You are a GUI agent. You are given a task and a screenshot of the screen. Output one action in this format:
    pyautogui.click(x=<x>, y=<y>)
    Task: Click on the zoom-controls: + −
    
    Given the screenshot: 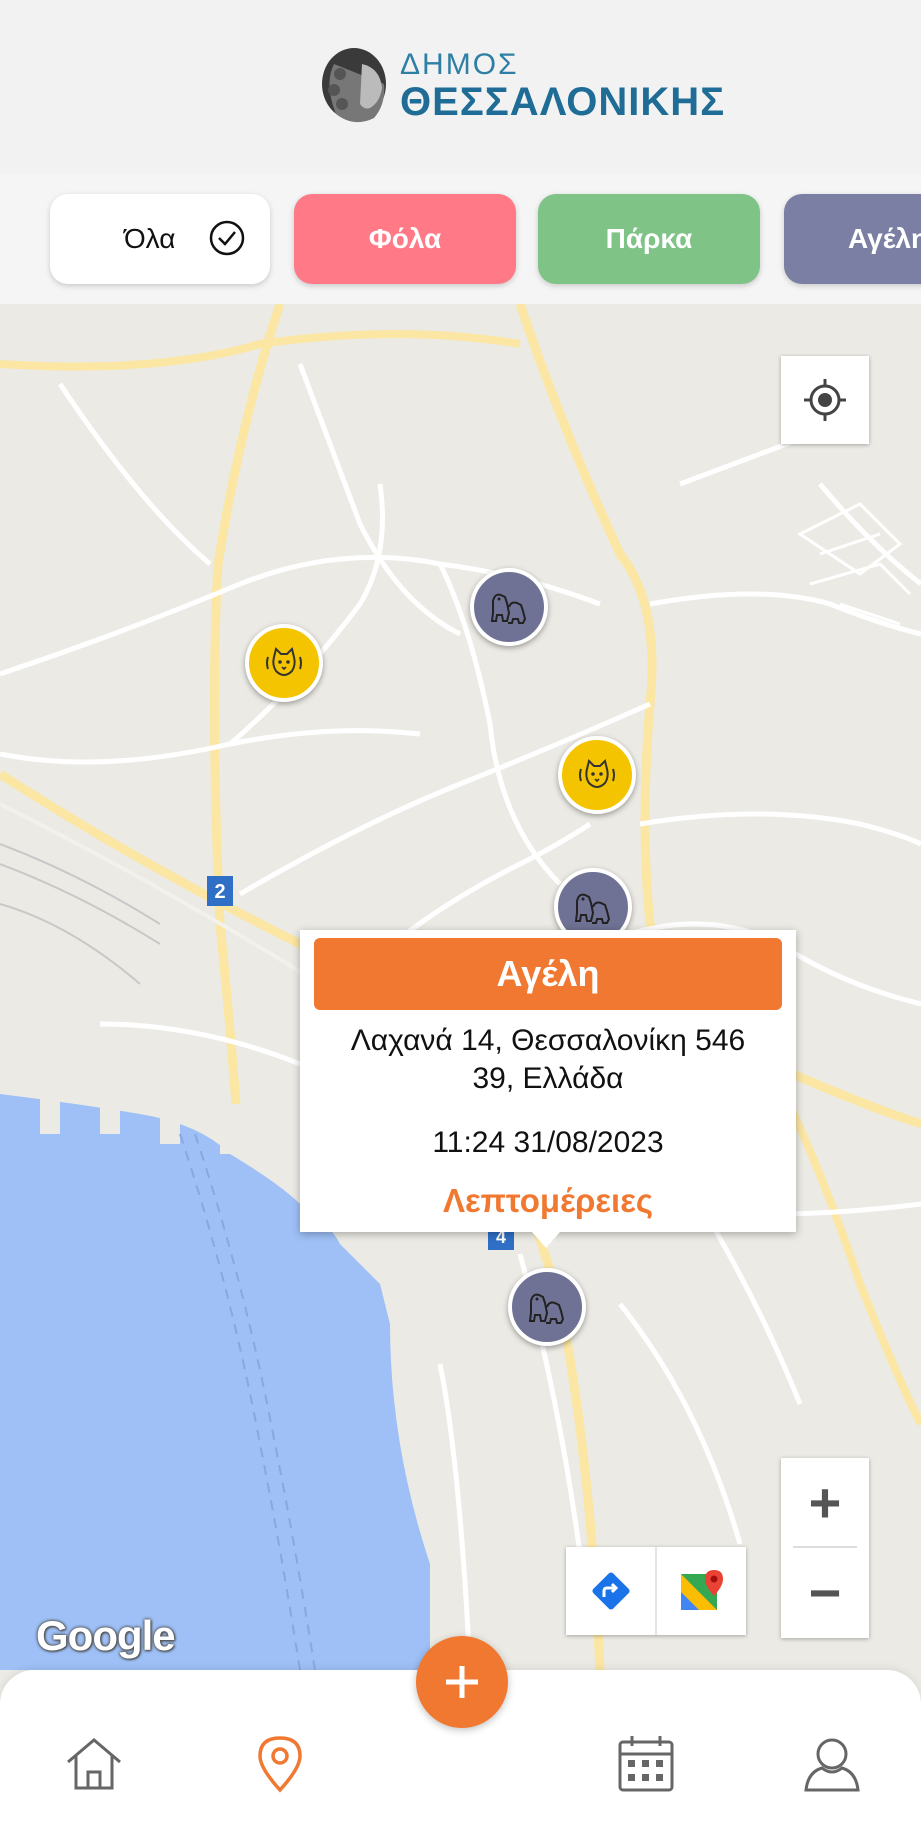 What is the action you would take?
    pyautogui.click(x=825, y=1548)
    